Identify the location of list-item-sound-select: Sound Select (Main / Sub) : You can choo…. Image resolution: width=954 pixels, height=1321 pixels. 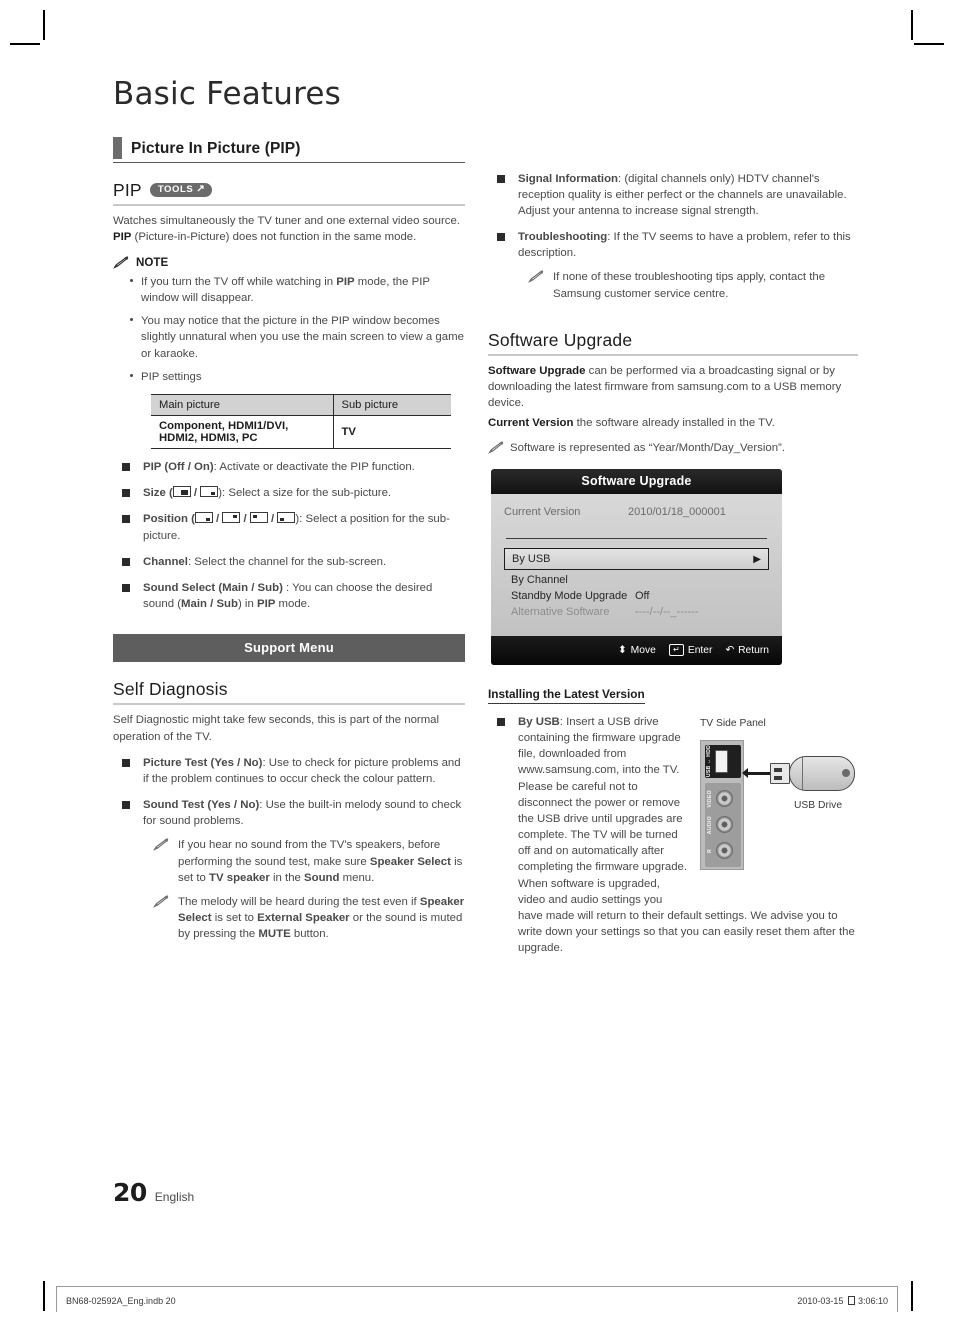
(289, 596).